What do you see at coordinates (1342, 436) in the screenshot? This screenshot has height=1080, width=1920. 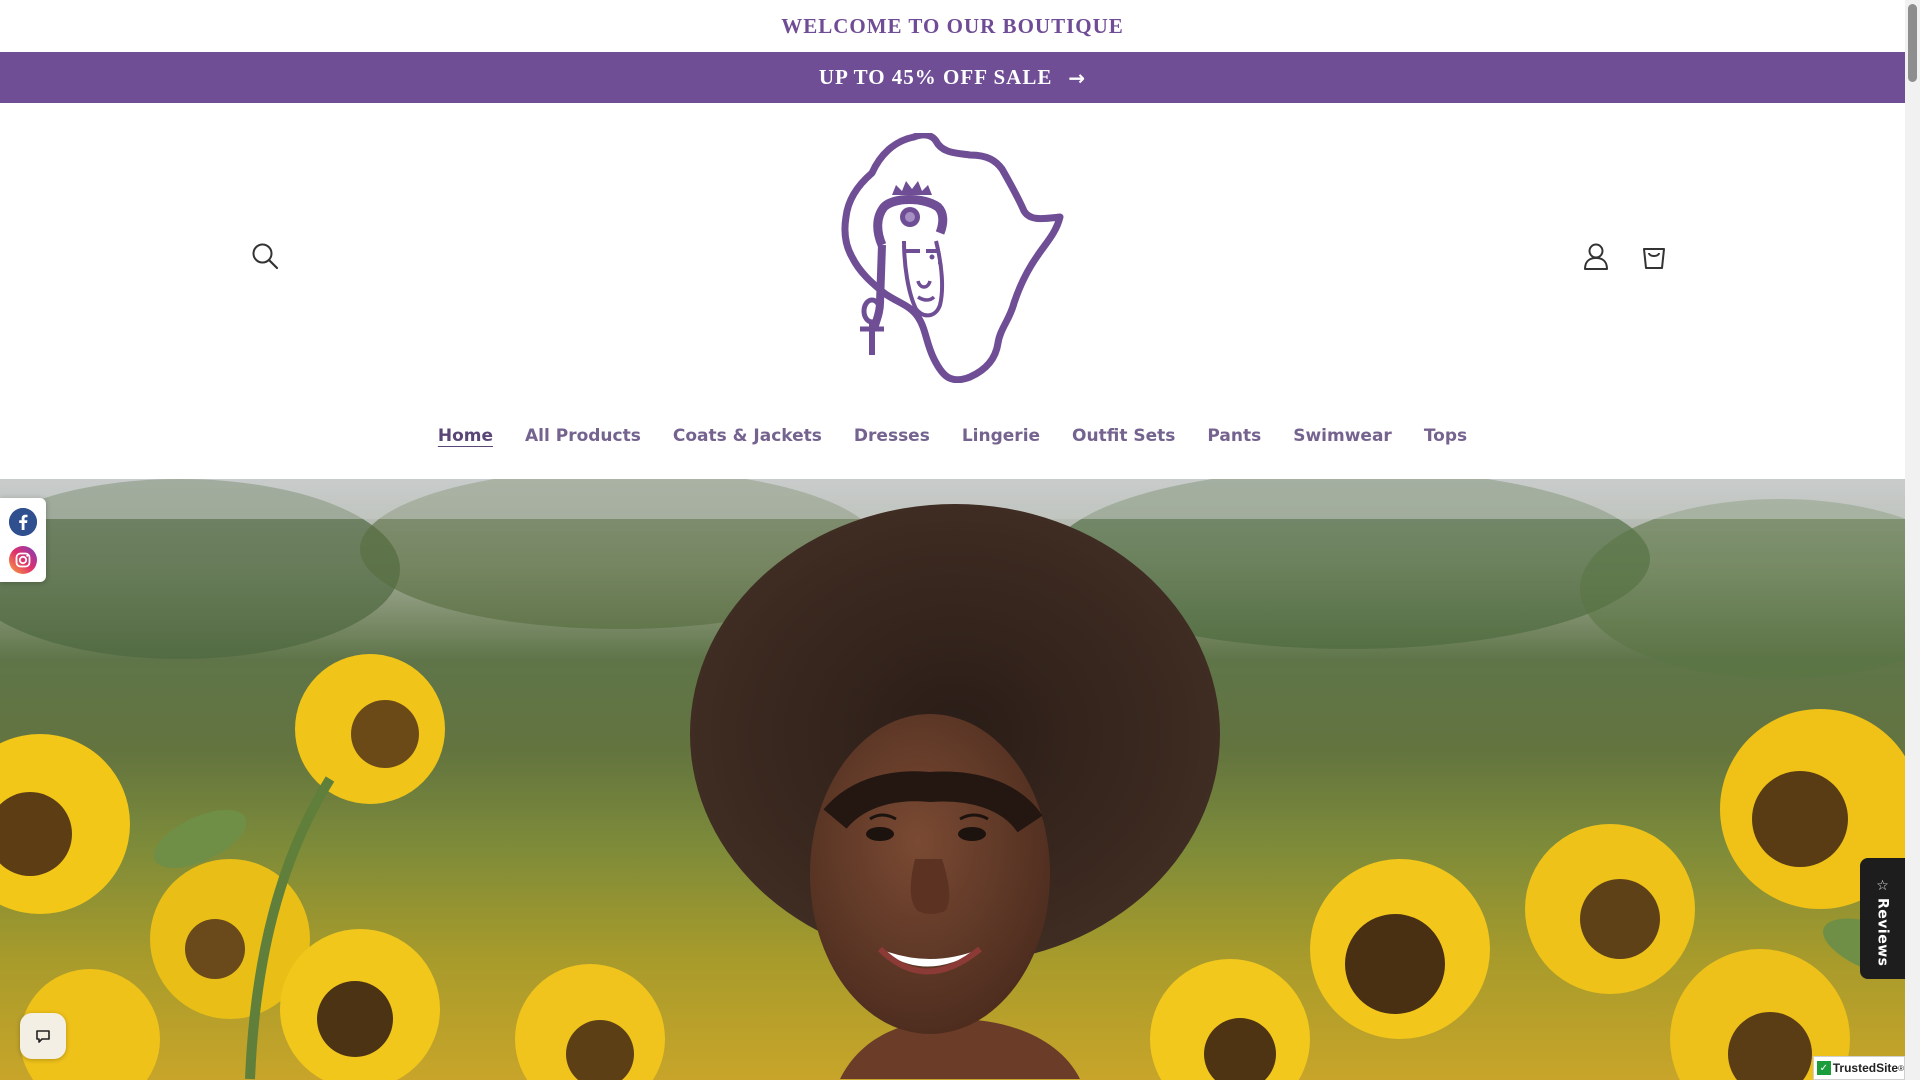 I see `nav-item-swimwear: Swimwear` at bounding box center [1342, 436].